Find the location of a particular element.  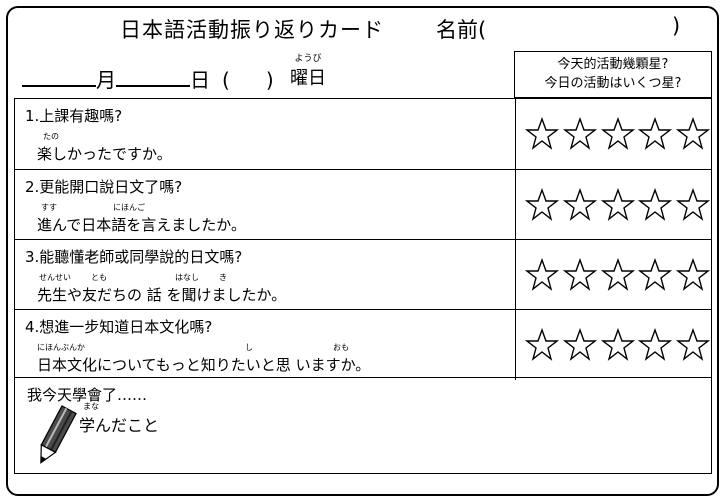

question-row-1: 1.上課有趣嗎? たの 楽しかったですか。 is located at coordinates (363, 134).